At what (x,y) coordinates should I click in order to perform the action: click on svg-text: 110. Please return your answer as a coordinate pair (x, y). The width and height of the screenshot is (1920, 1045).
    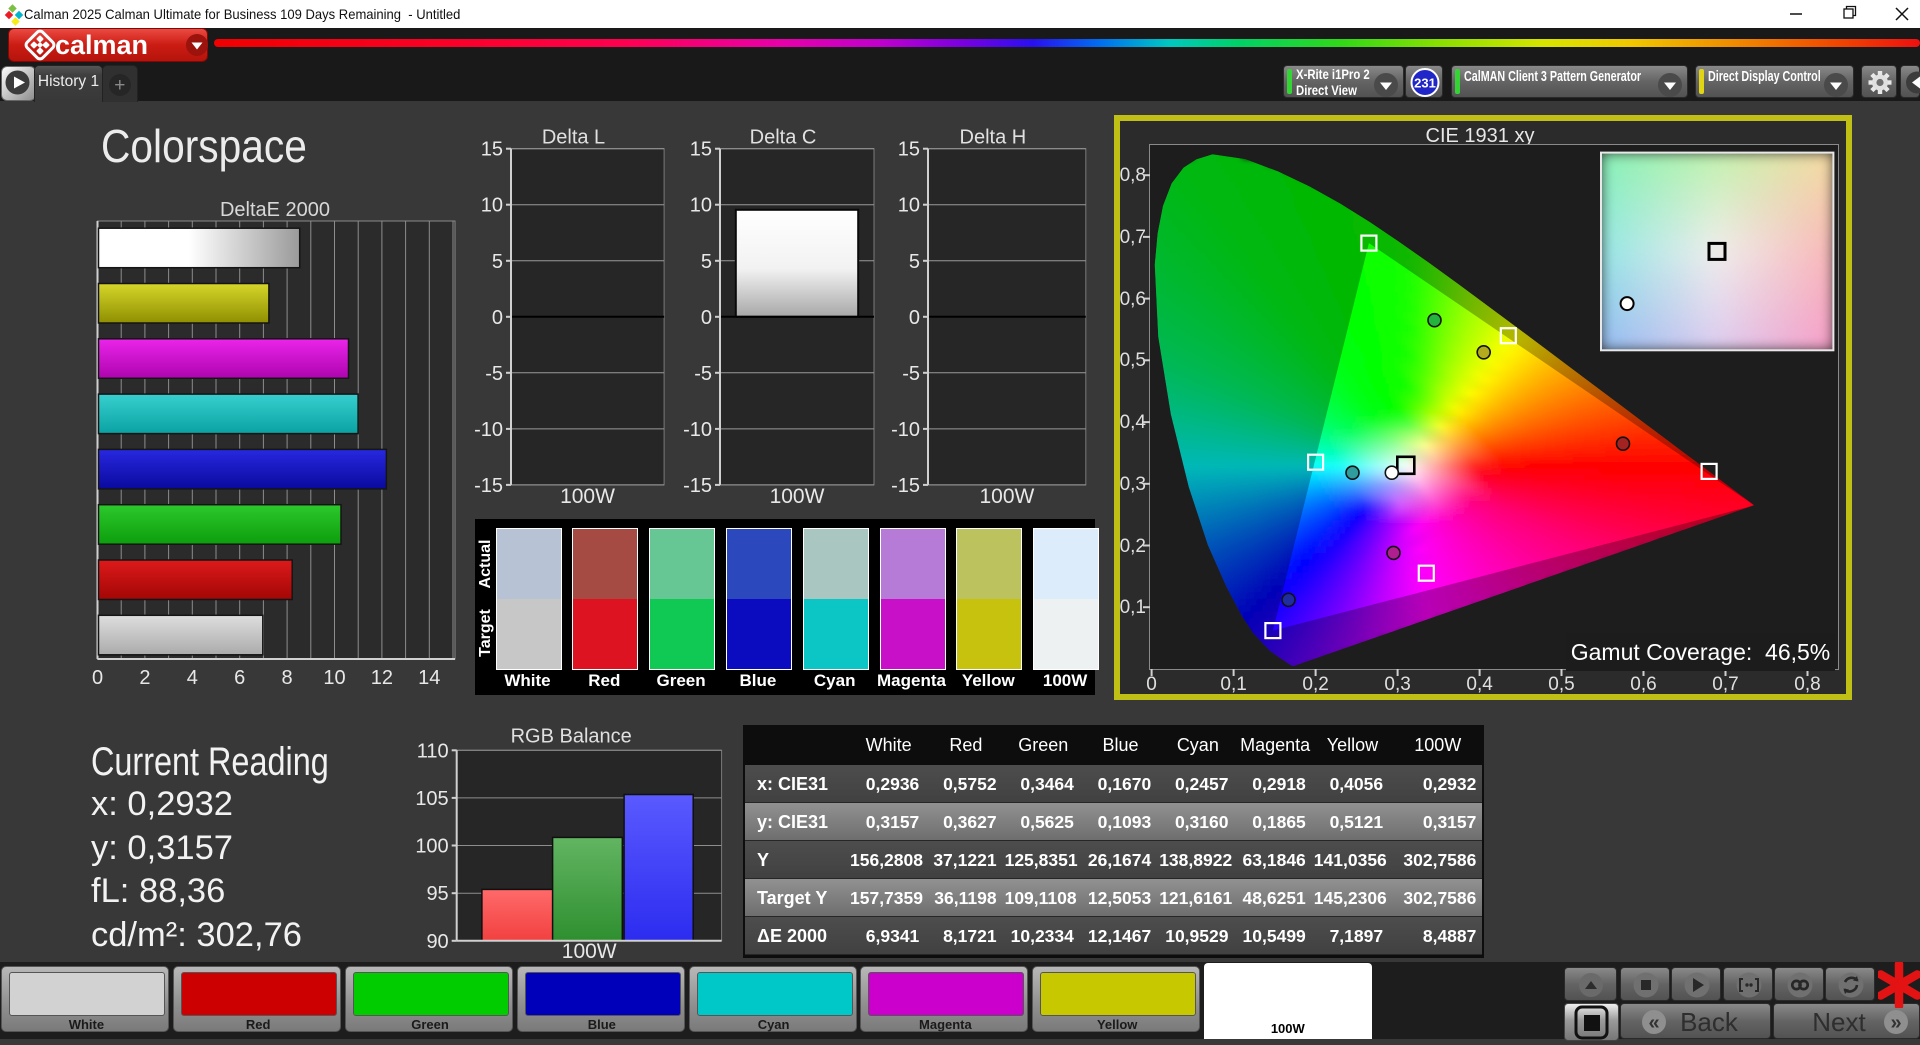
    Looking at the image, I should click on (433, 751).